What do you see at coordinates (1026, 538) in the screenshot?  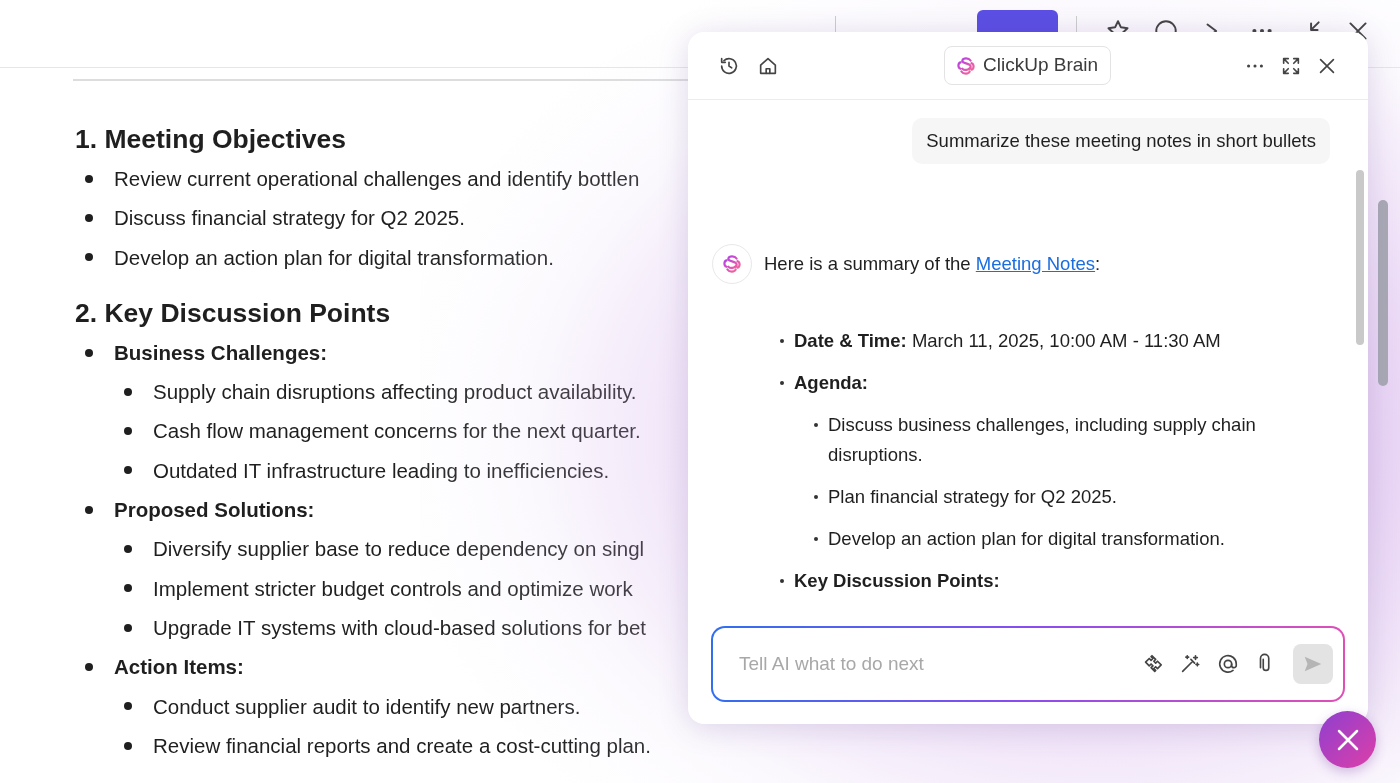 I see `summary-item: Develop an action plan for digital transformation.` at bounding box center [1026, 538].